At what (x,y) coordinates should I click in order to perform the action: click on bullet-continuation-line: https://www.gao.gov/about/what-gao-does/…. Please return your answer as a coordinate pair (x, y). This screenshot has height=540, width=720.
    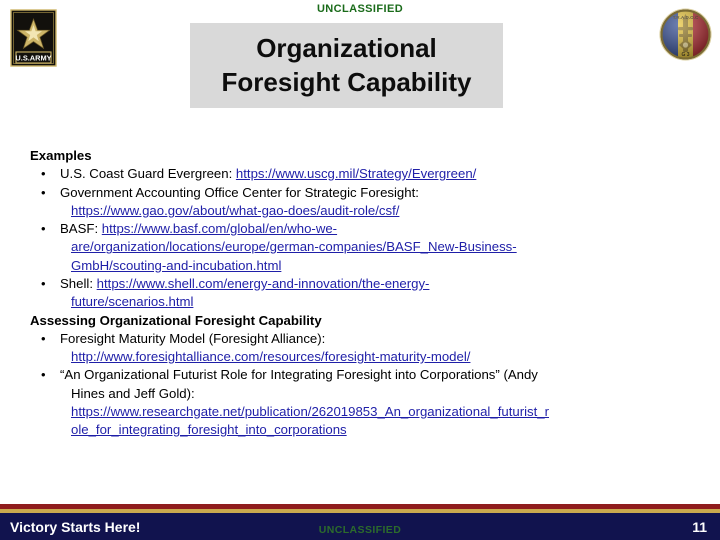
    Looking at the image, I should click on (382, 211).